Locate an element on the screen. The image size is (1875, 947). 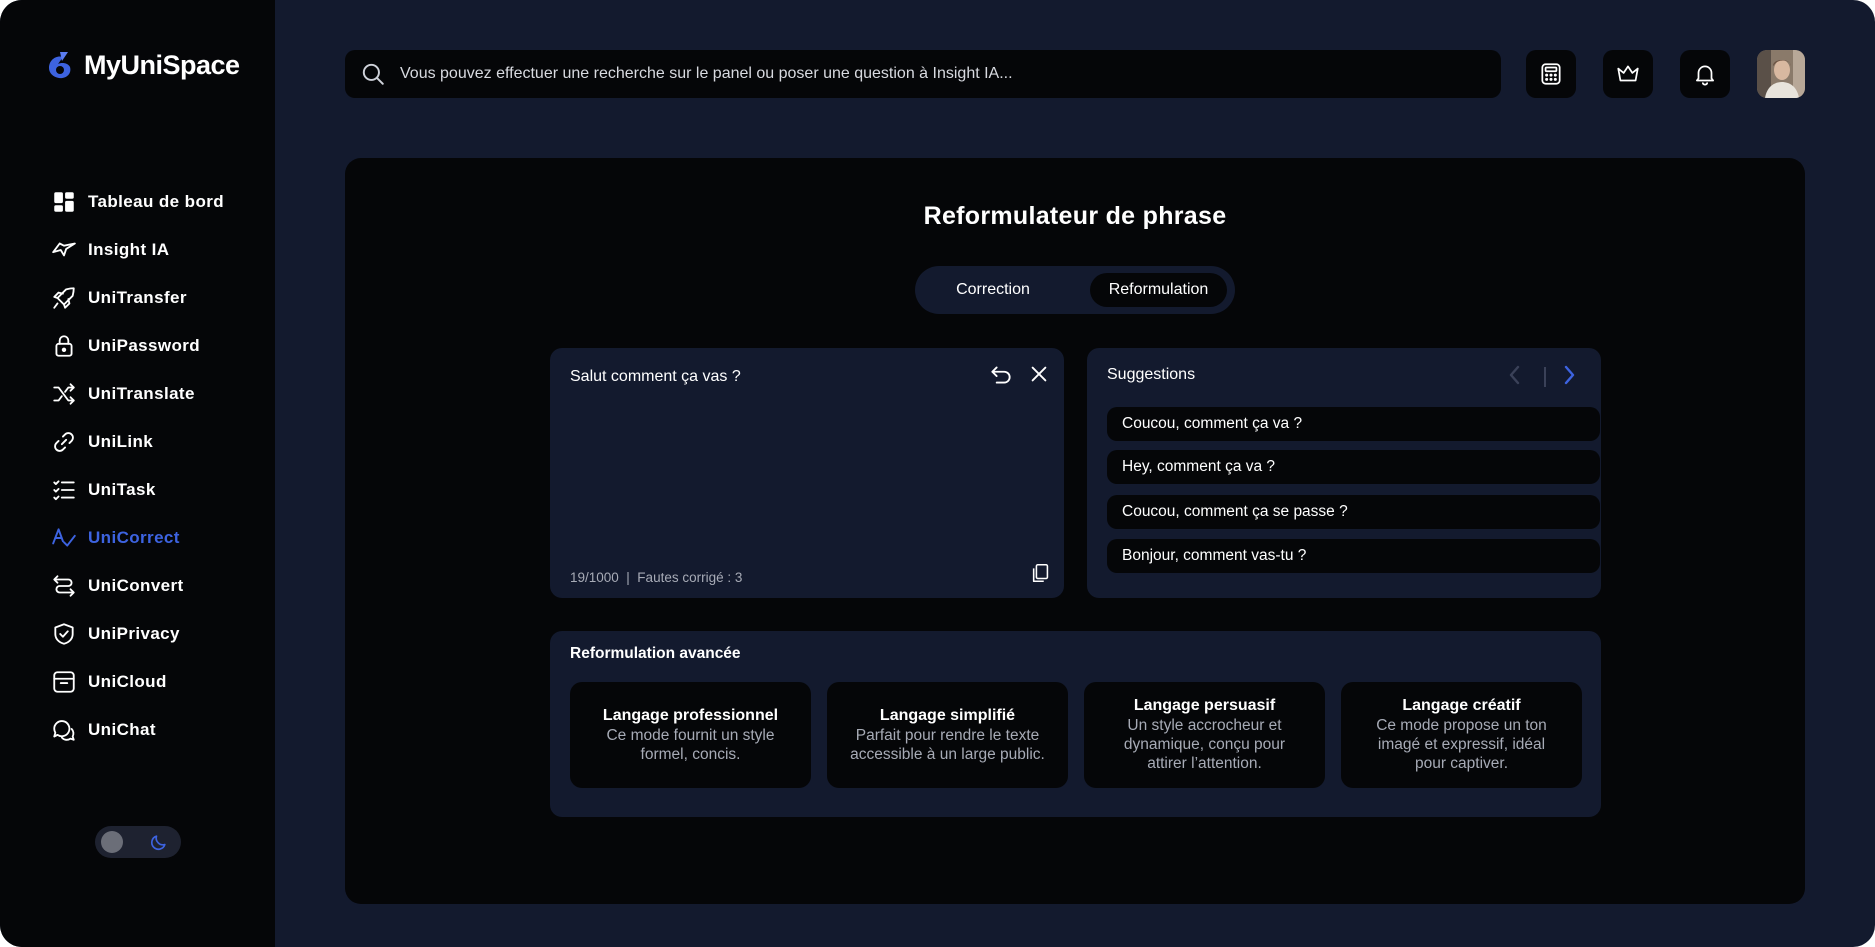
calculator-icon is located at coordinates (1551, 74).